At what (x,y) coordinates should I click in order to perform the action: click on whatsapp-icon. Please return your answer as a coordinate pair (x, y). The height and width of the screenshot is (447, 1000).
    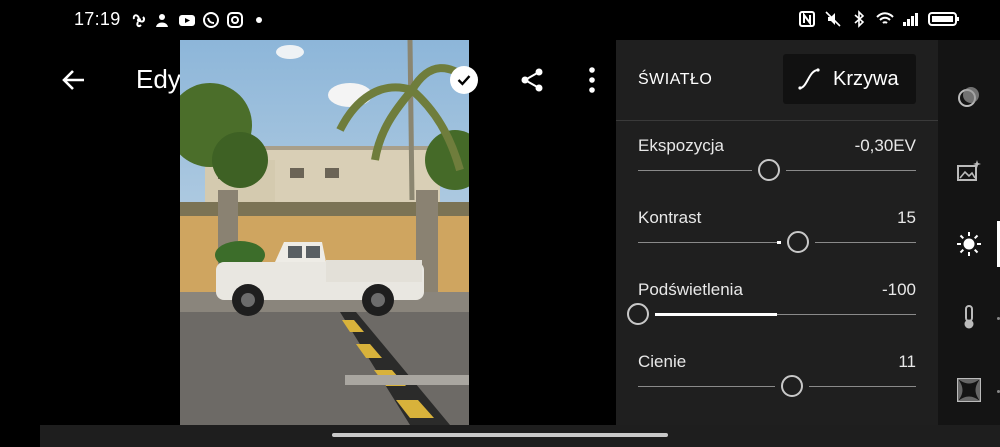
    Looking at the image, I should click on (211, 20).